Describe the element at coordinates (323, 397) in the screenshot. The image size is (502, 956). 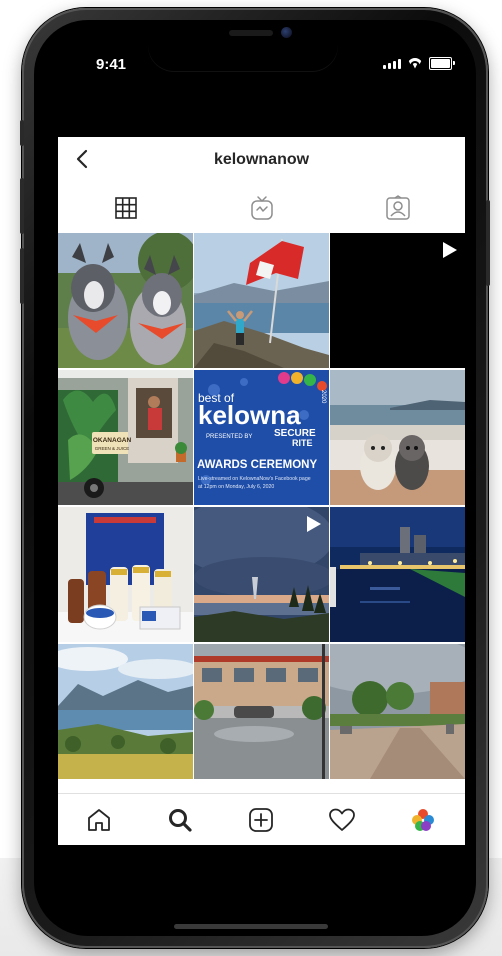
I see `awards-year: 2020` at that location.